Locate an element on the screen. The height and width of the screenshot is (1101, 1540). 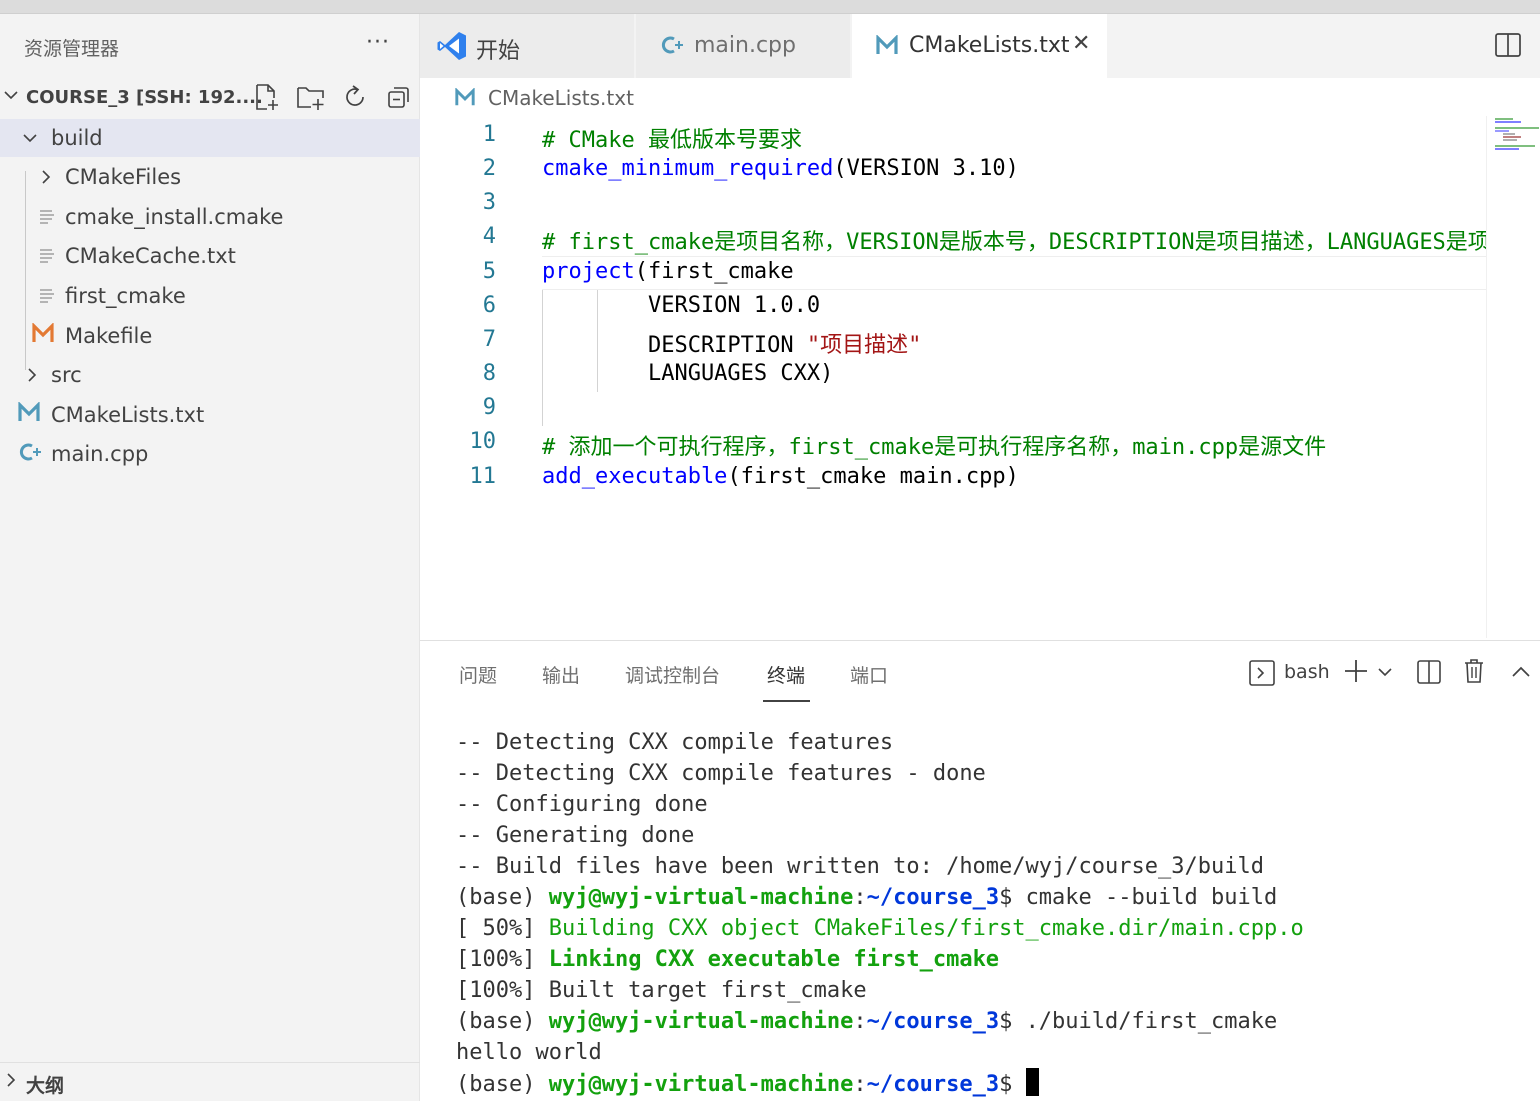
code-text: (first_cmake is located at coordinates (714, 271).